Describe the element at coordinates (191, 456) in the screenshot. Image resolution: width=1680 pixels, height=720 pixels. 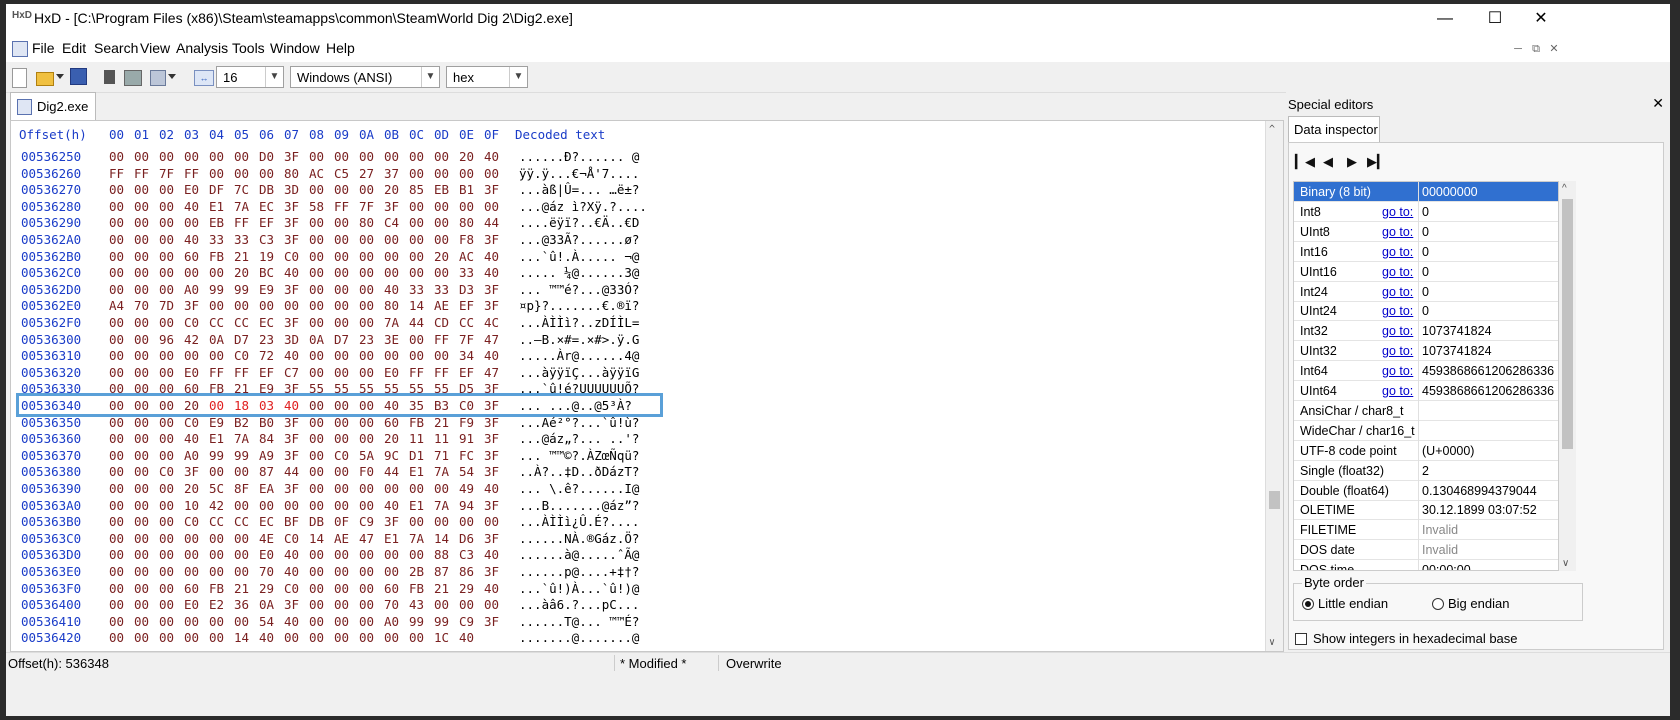
I see `hex-byte: A0` at that location.